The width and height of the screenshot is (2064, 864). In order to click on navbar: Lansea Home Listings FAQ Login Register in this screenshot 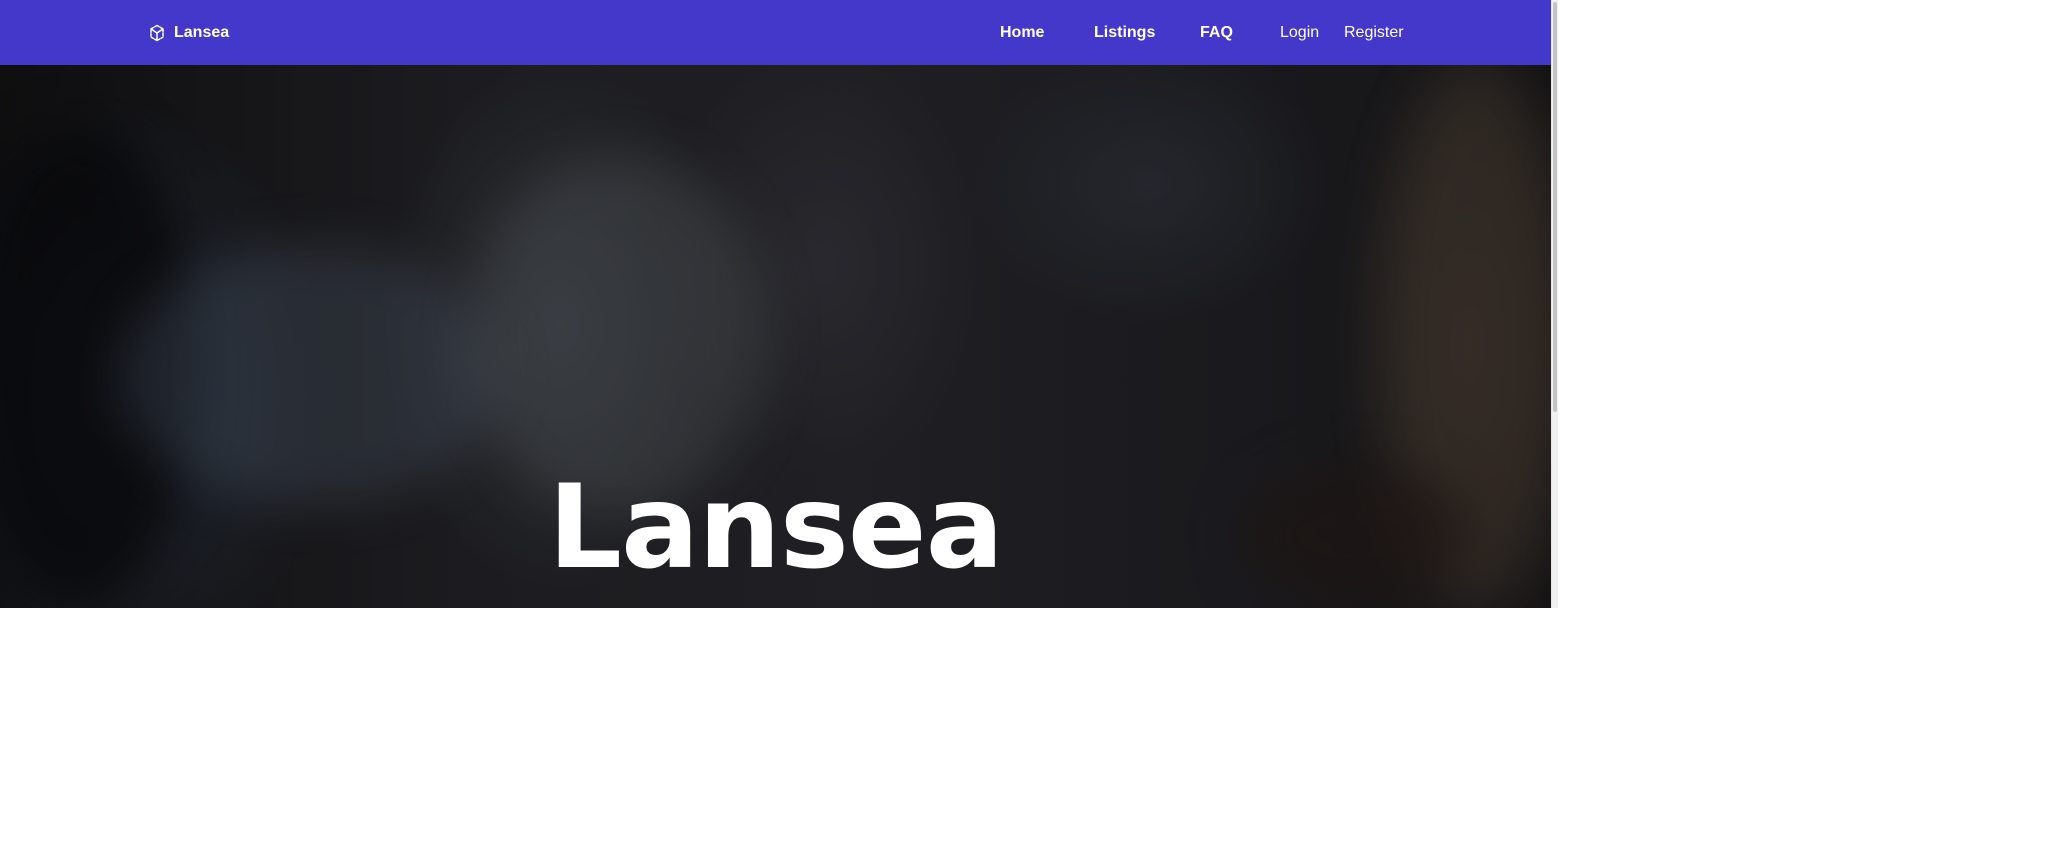, I will do `click(775, 32)`.